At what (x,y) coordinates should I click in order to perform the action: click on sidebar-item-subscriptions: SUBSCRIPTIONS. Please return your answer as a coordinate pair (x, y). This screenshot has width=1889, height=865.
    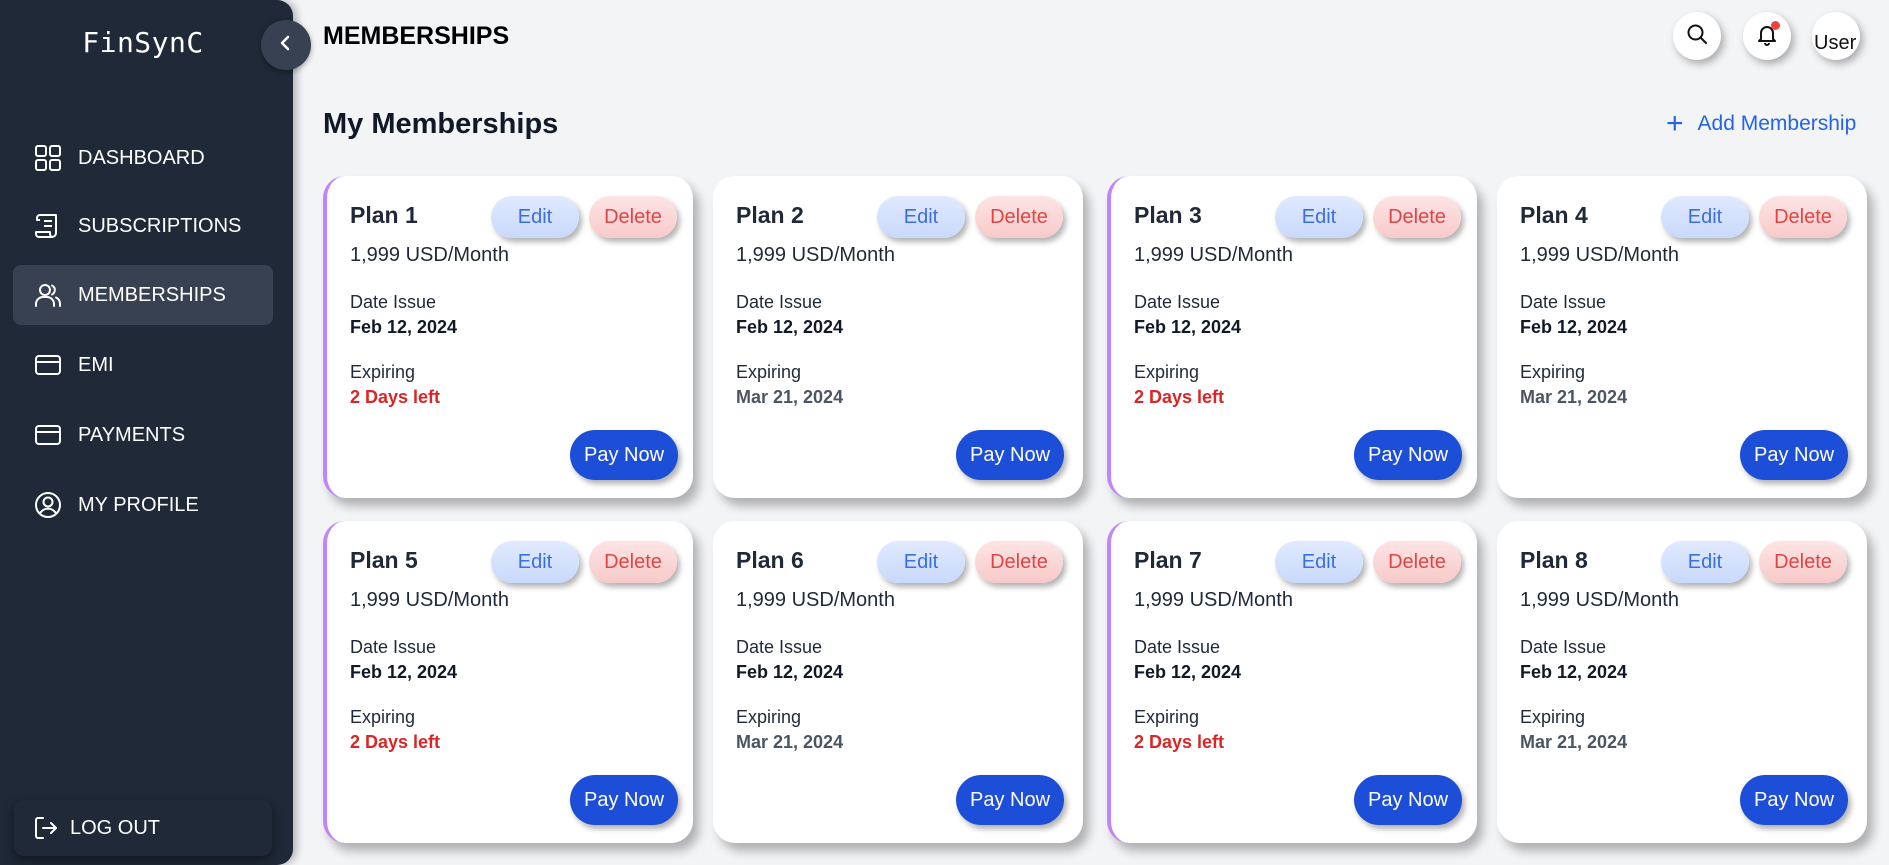
    Looking at the image, I should click on (143, 226).